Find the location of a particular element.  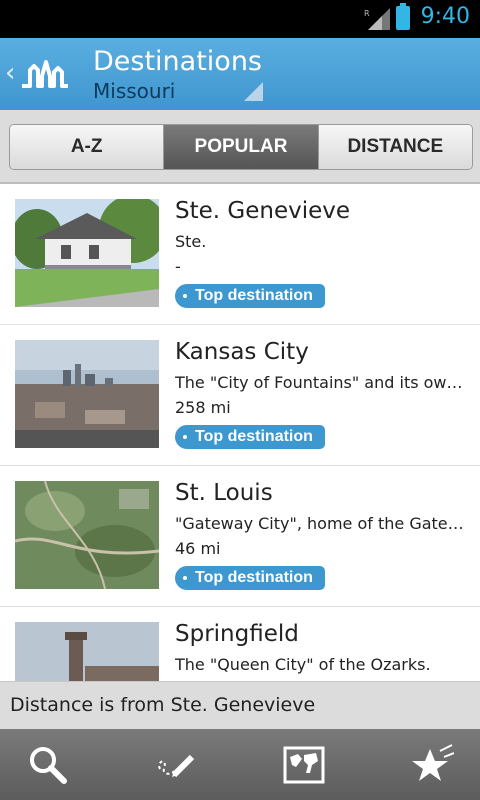

tab-a-z: A-Z is located at coordinates (87, 147).